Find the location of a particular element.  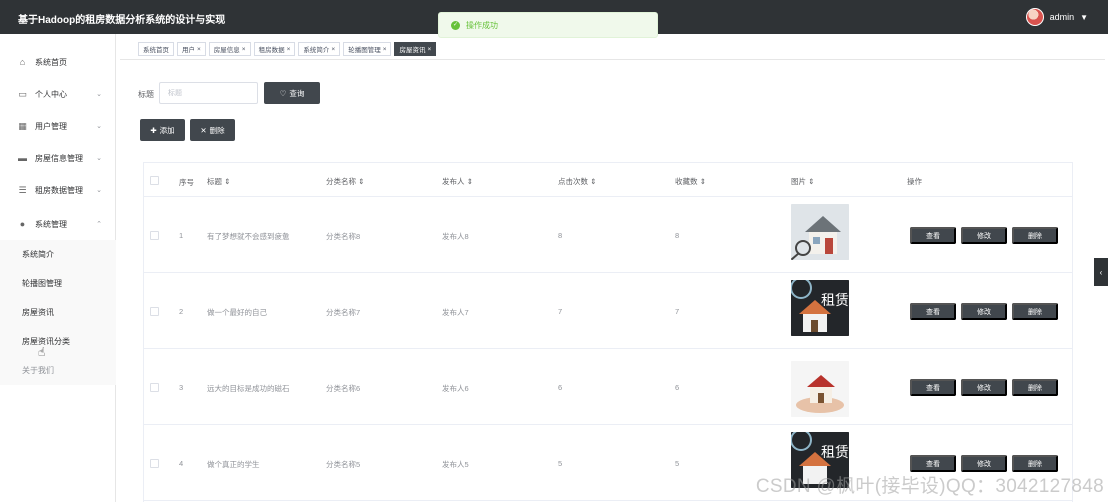

sidebar-item-label: 租房数据管理 is located at coordinates (59, 190).